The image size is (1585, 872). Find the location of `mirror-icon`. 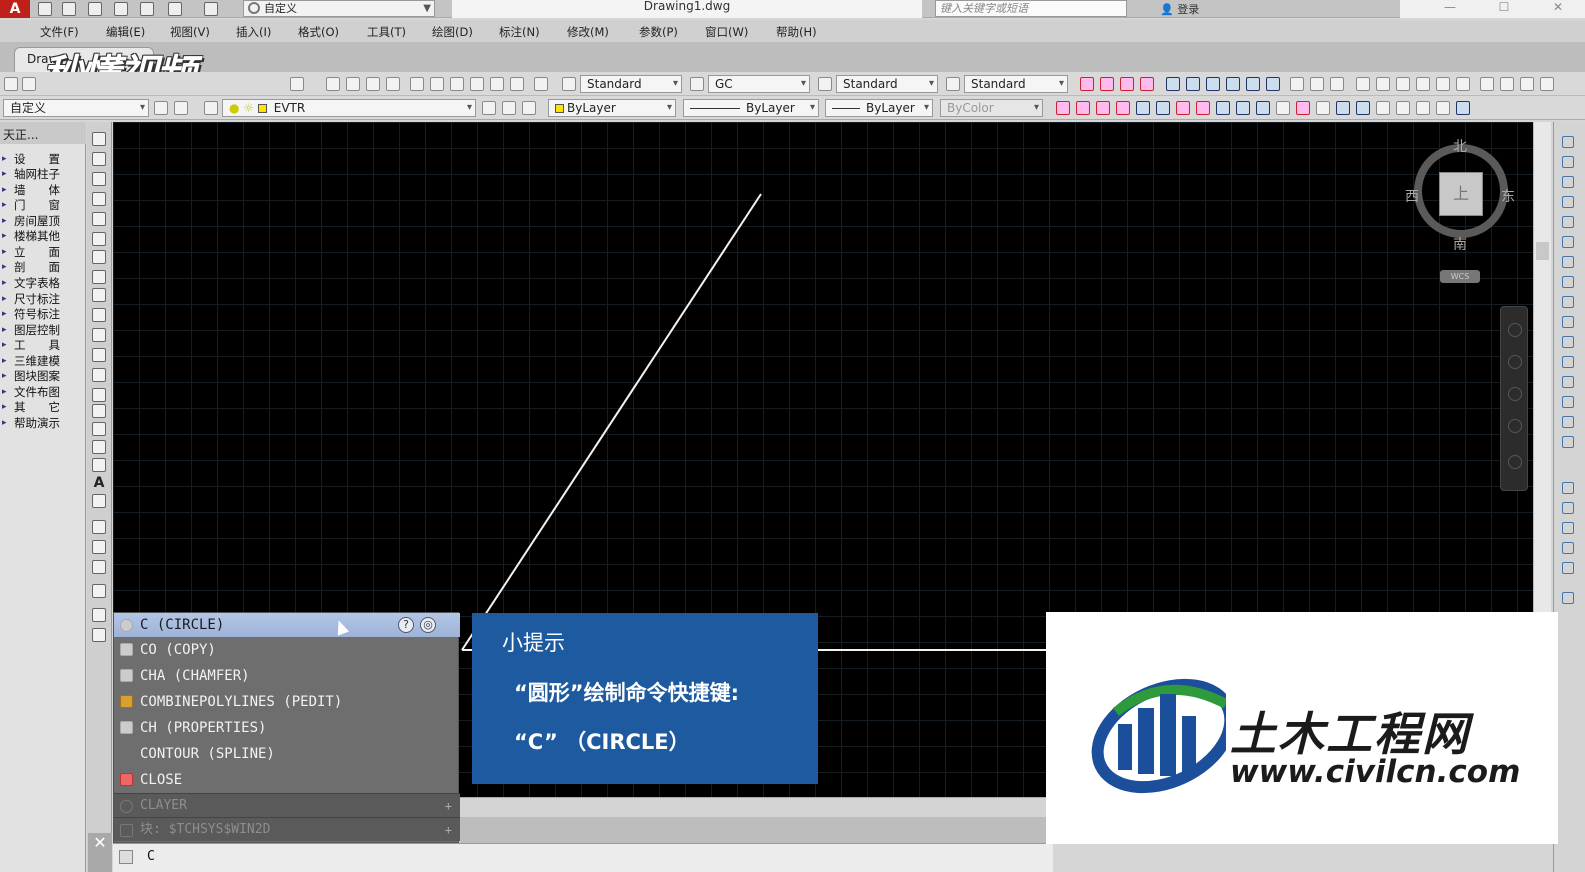

mirror-icon is located at coordinates (1568, 182).